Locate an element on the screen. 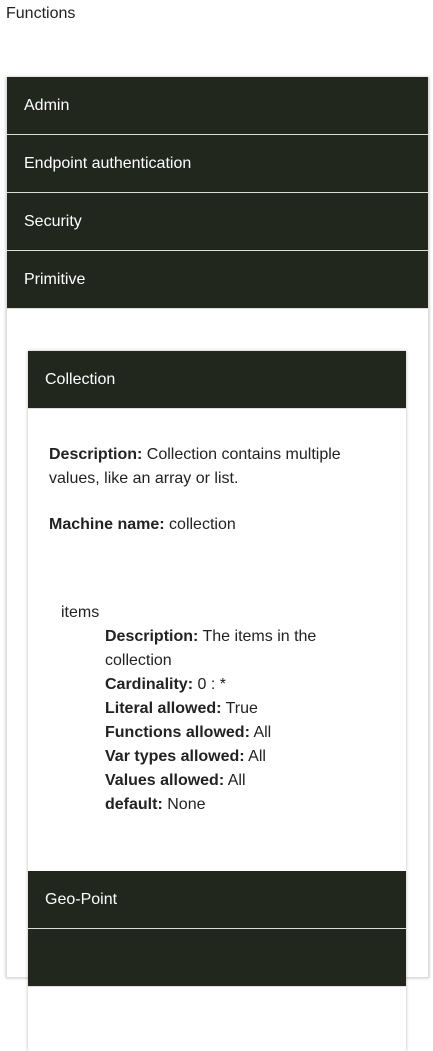  item-property: Cardinality: 0 : * is located at coordinates (245, 685).